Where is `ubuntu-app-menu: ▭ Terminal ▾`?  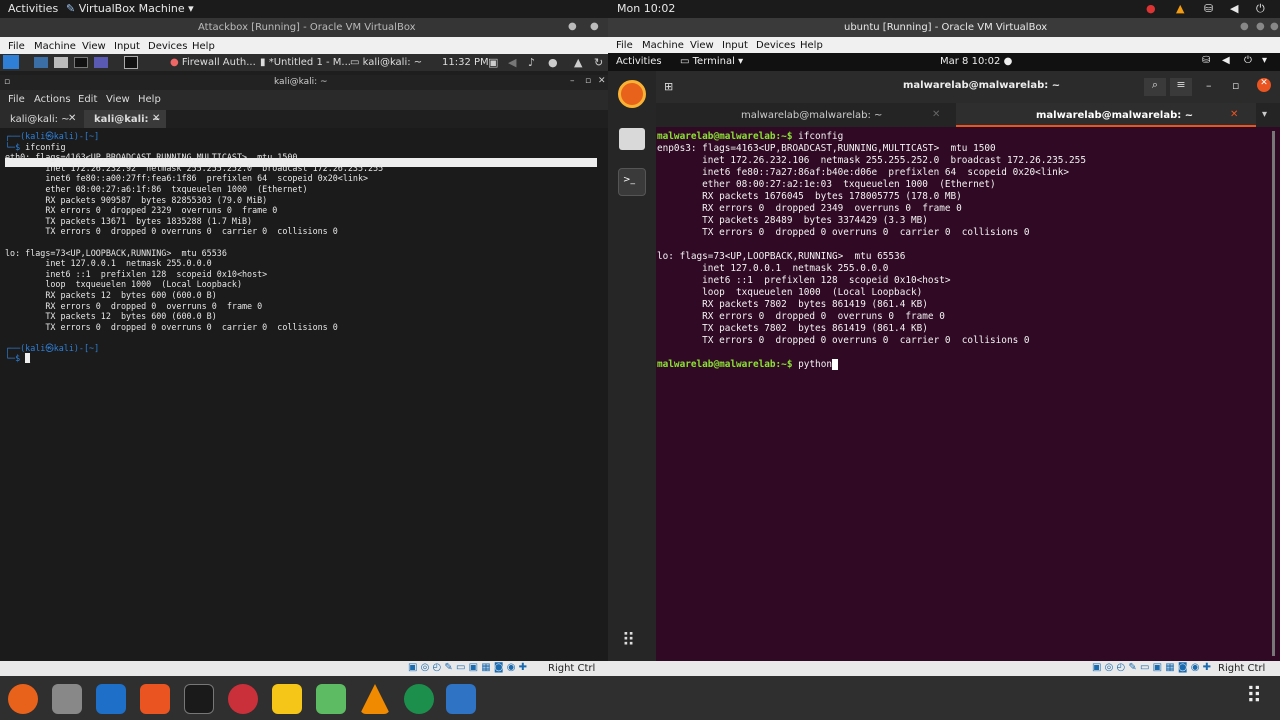
ubuntu-app-menu: ▭ Terminal ▾ is located at coordinates (711, 61).